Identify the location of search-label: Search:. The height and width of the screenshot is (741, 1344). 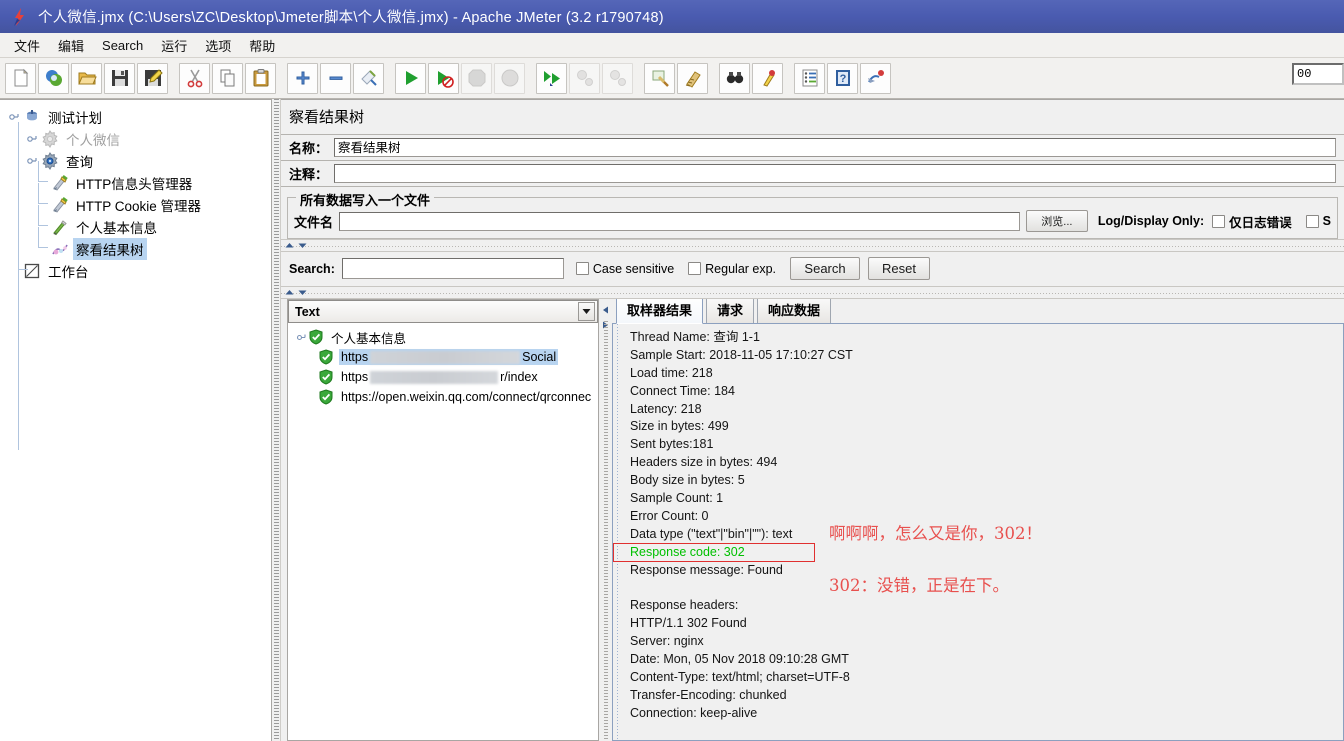
(312, 268).